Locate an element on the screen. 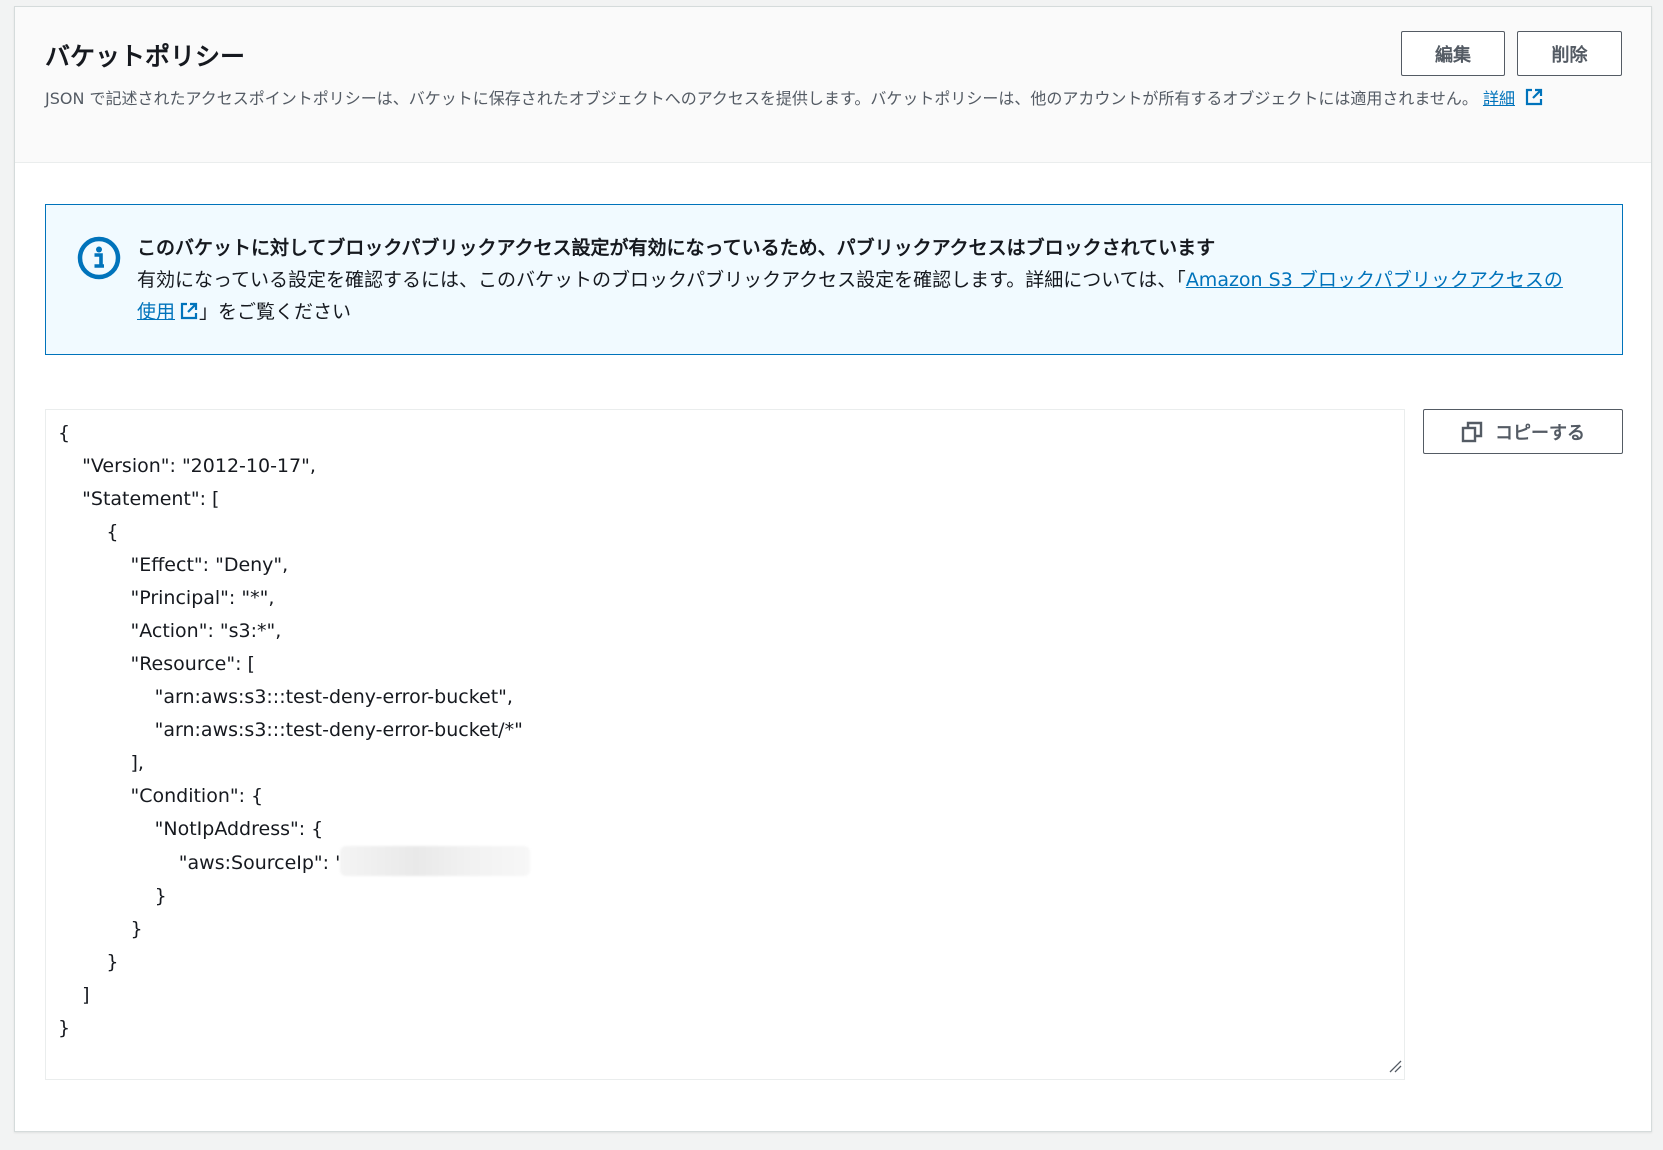  redacted-ip is located at coordinates (435, 861).